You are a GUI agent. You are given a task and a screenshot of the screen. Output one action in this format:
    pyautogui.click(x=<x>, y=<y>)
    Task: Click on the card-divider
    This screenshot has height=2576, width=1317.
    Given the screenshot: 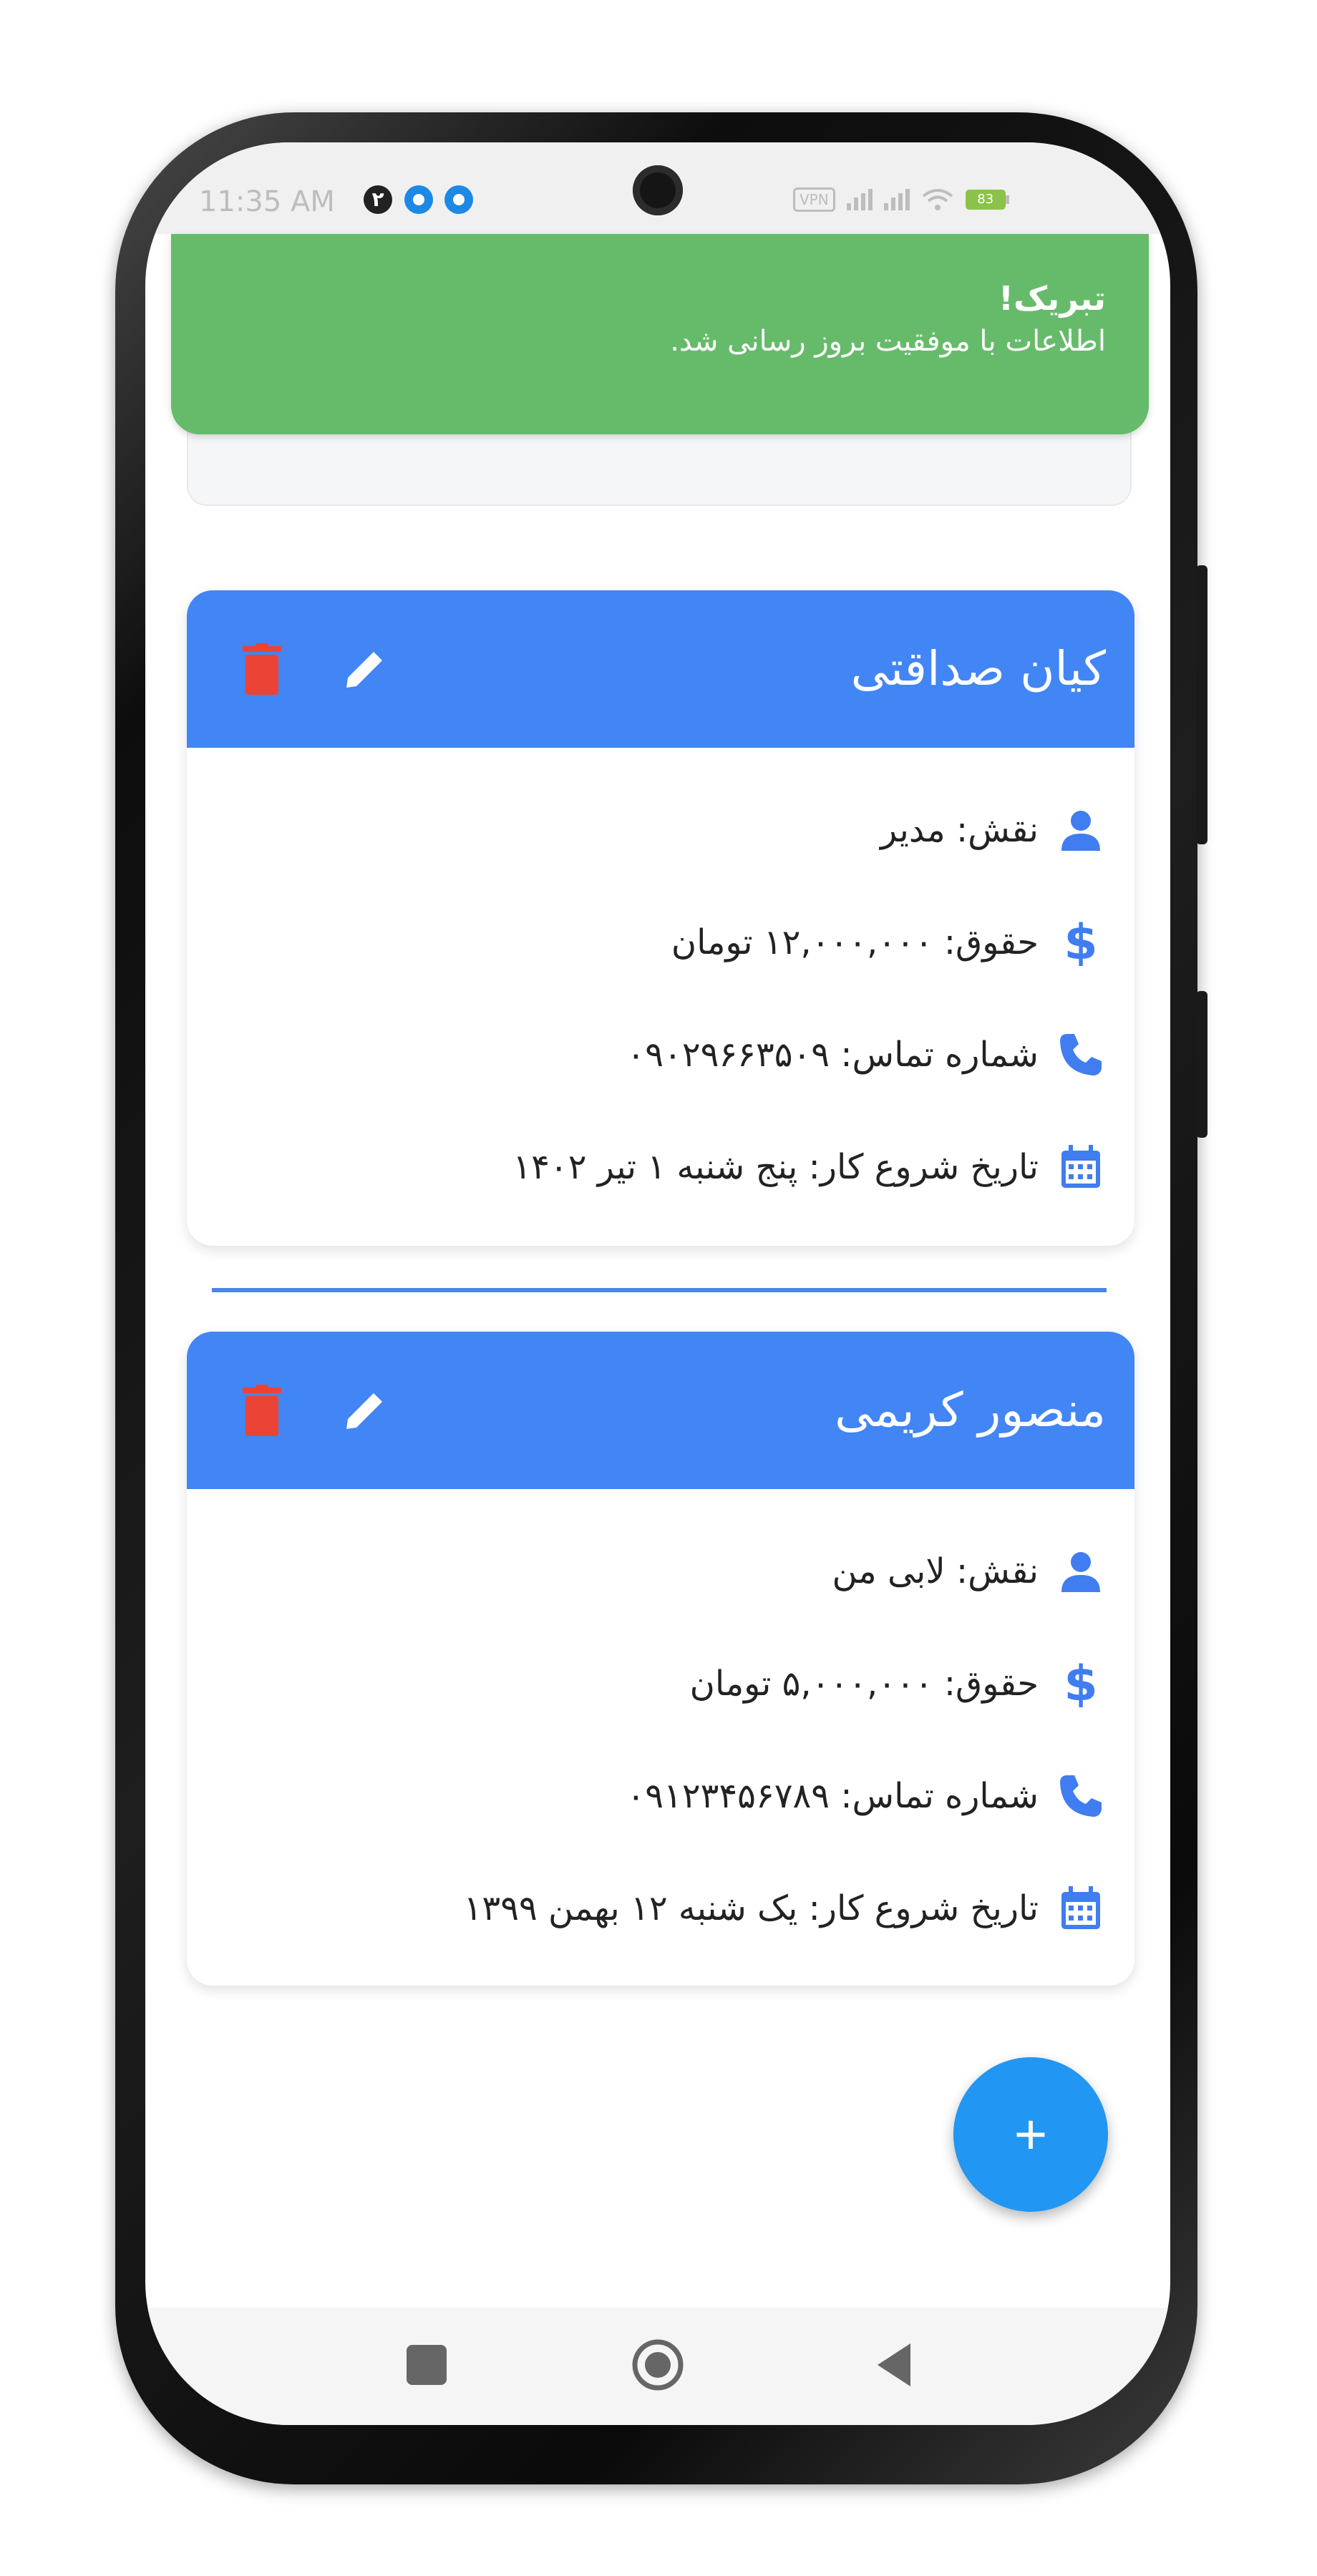 What is the action you would take?
    pyautogui.click(x=659, y=1290)
    